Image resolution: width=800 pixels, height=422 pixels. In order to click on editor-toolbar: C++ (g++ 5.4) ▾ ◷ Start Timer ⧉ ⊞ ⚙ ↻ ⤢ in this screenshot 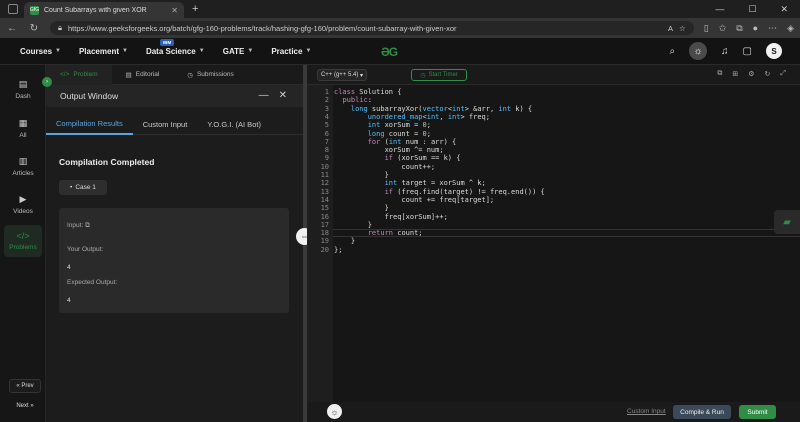, I will do `click(553, 75)`.